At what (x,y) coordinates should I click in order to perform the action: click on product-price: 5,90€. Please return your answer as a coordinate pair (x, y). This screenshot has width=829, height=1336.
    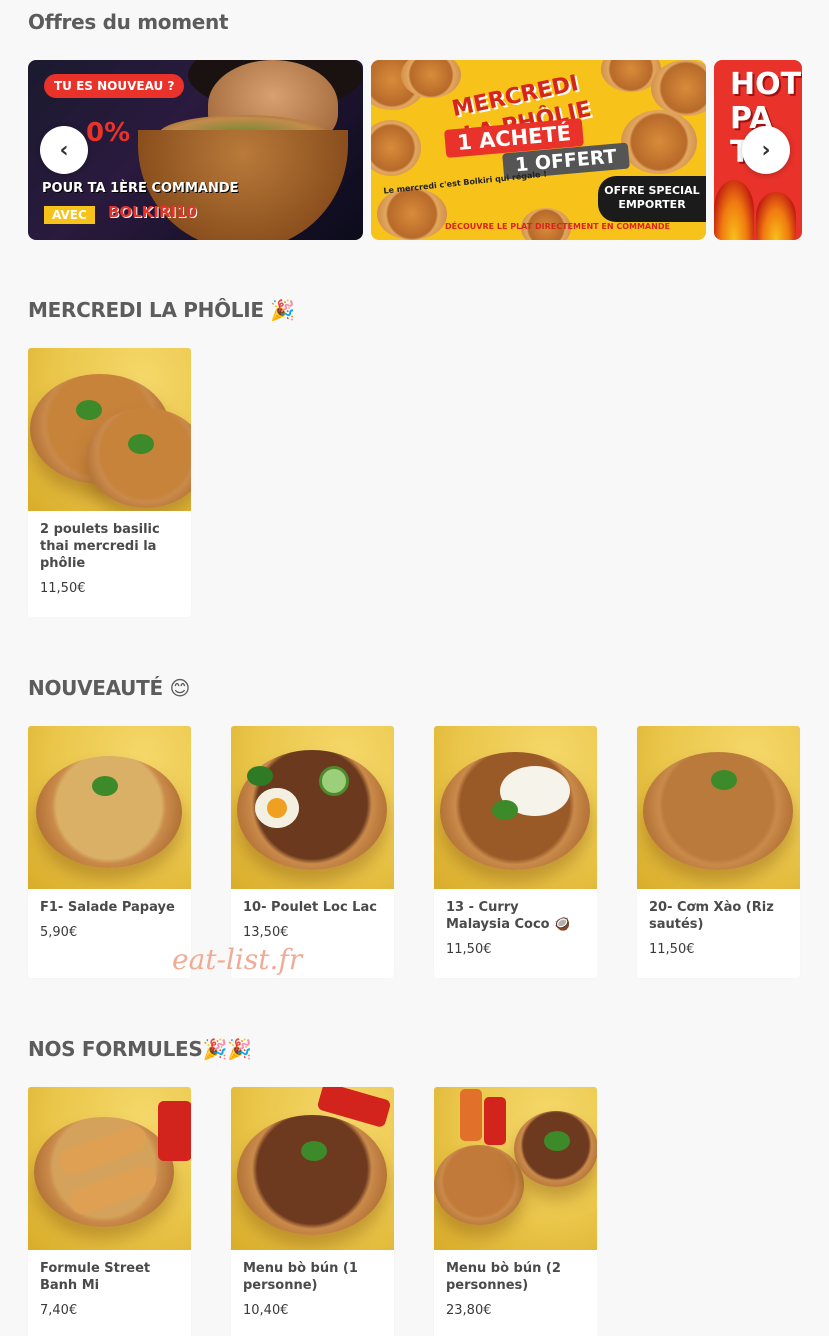
    Looking at the image, I should click on (59, 932).